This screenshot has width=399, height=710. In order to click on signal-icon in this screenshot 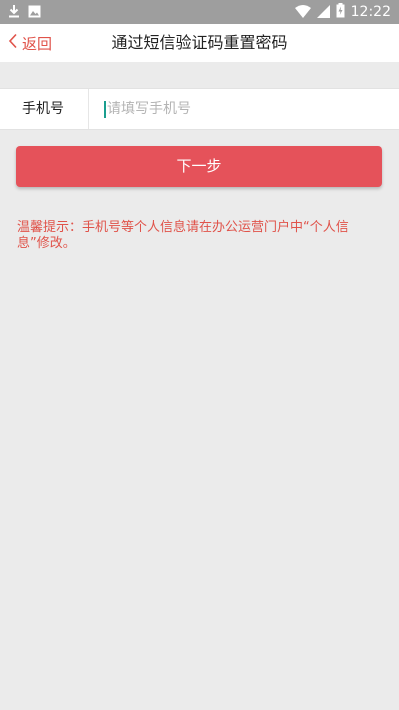, I will do `click(323, 12)`.